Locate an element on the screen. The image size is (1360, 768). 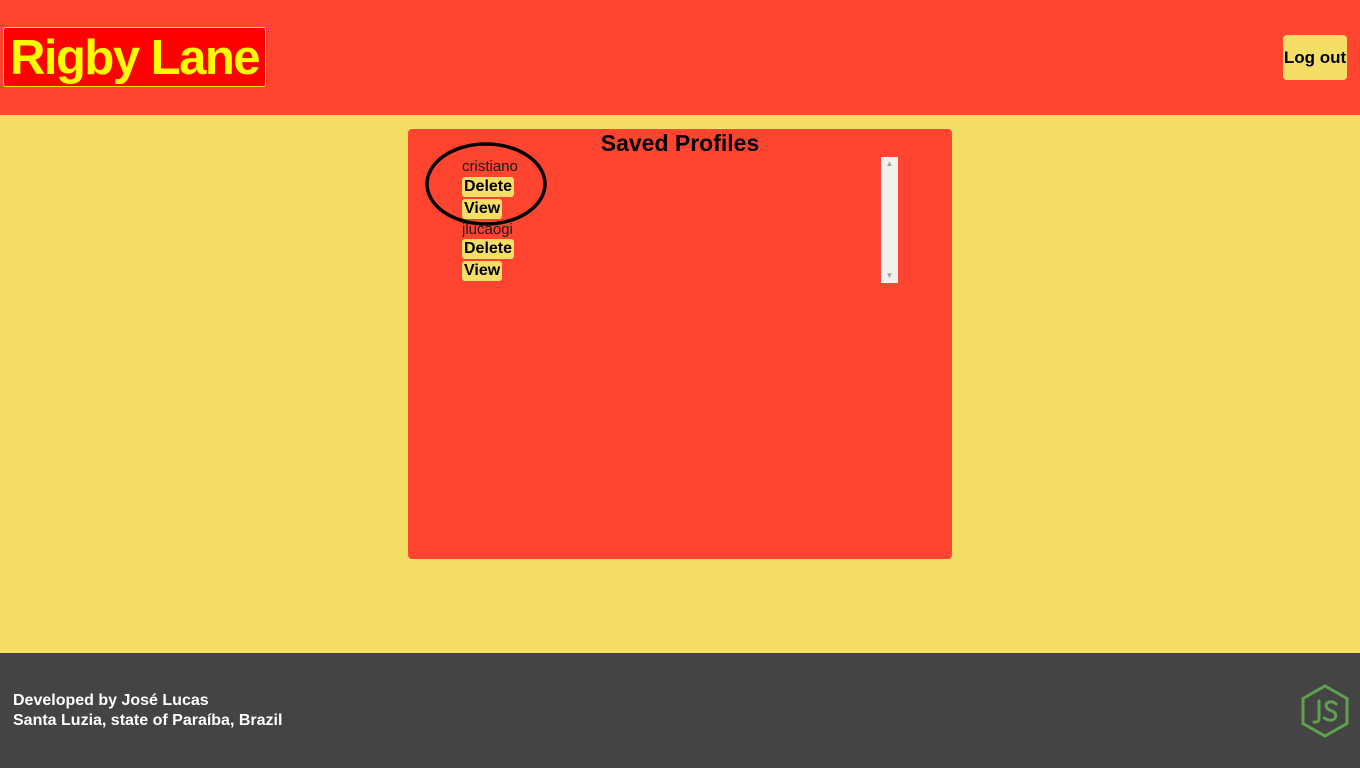
header: Rigby Lane Log out is located at coordinates (680, 57).